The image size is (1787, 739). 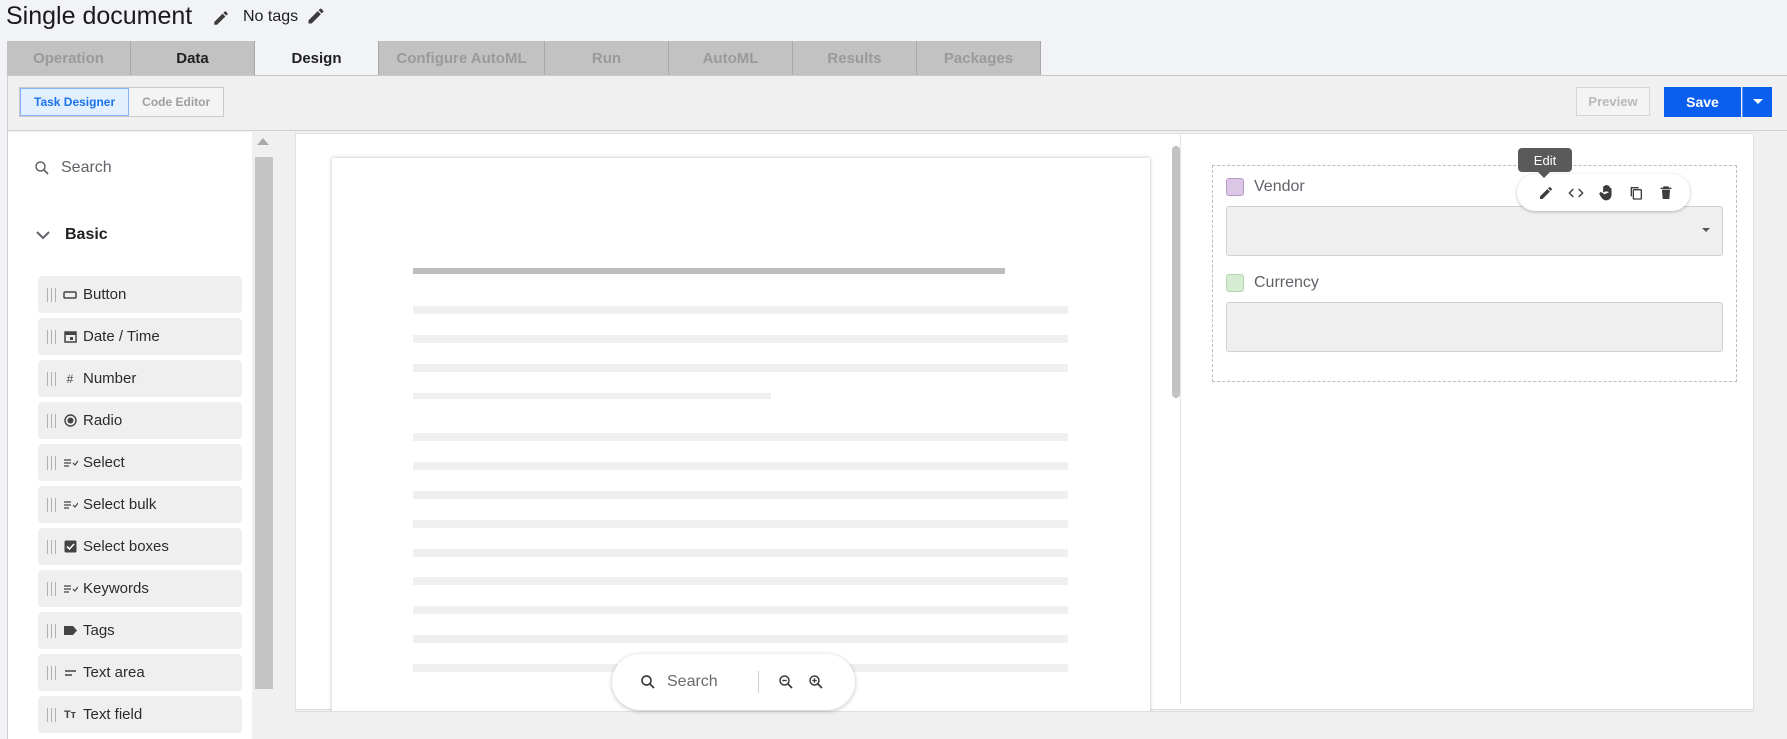 What do you see at coordinates (70, 547) in the screenshot?
I see `checkbox-icon` at bounding box center [70, 547].